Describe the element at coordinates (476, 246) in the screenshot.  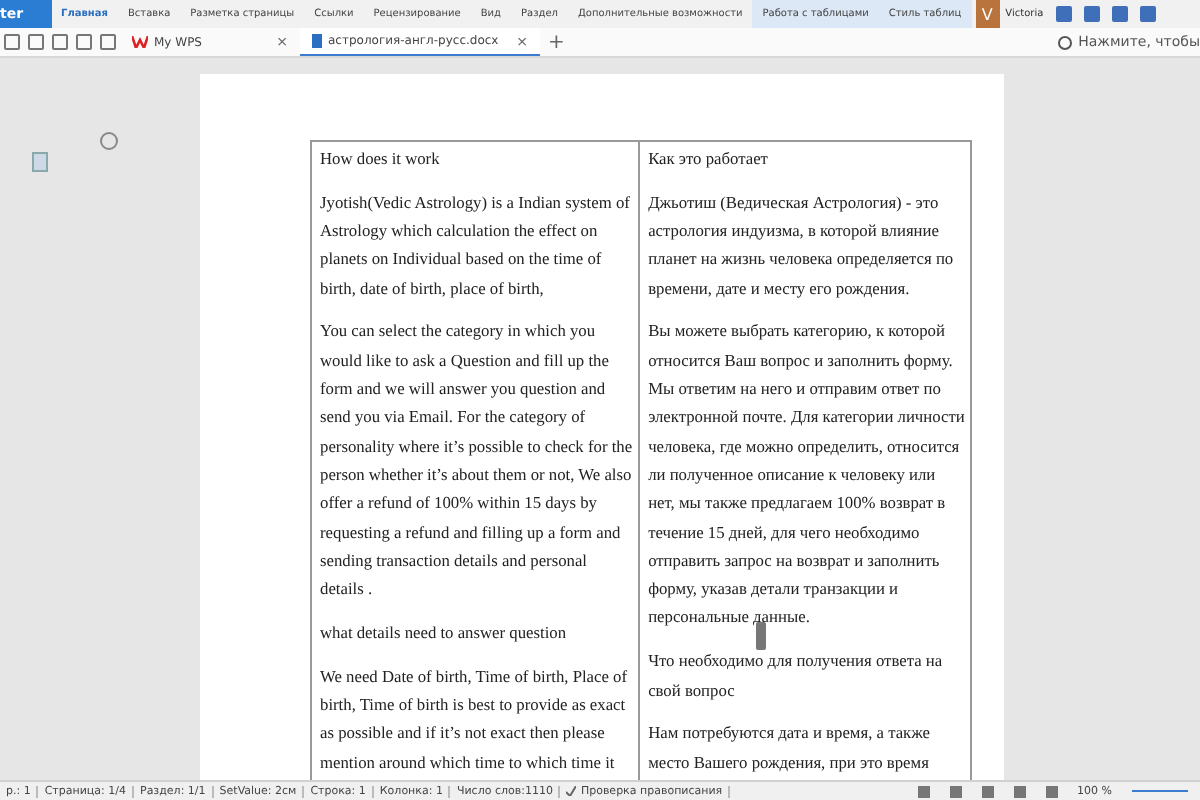
I see `paragraph: Jyotish(Vedic Astrology) is a Indian system of Astrology which calculation the effect on planets on Individual based on the time of birth, date of birth, place of birth,` at that location.